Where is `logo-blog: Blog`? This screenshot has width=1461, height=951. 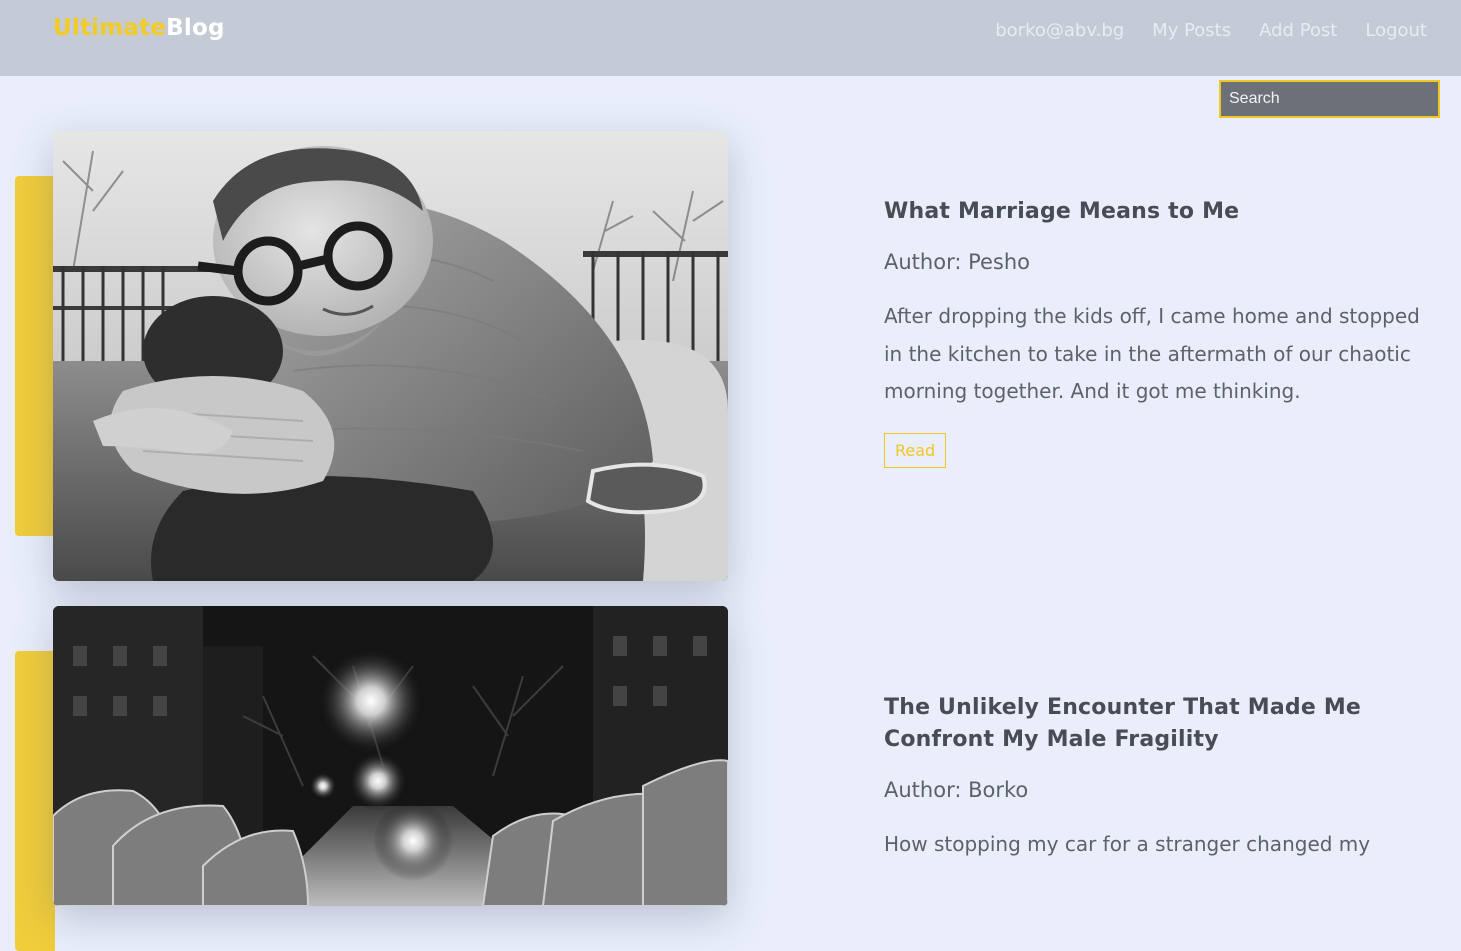 logo-blog: Blog is located at coordinates (195, 28).